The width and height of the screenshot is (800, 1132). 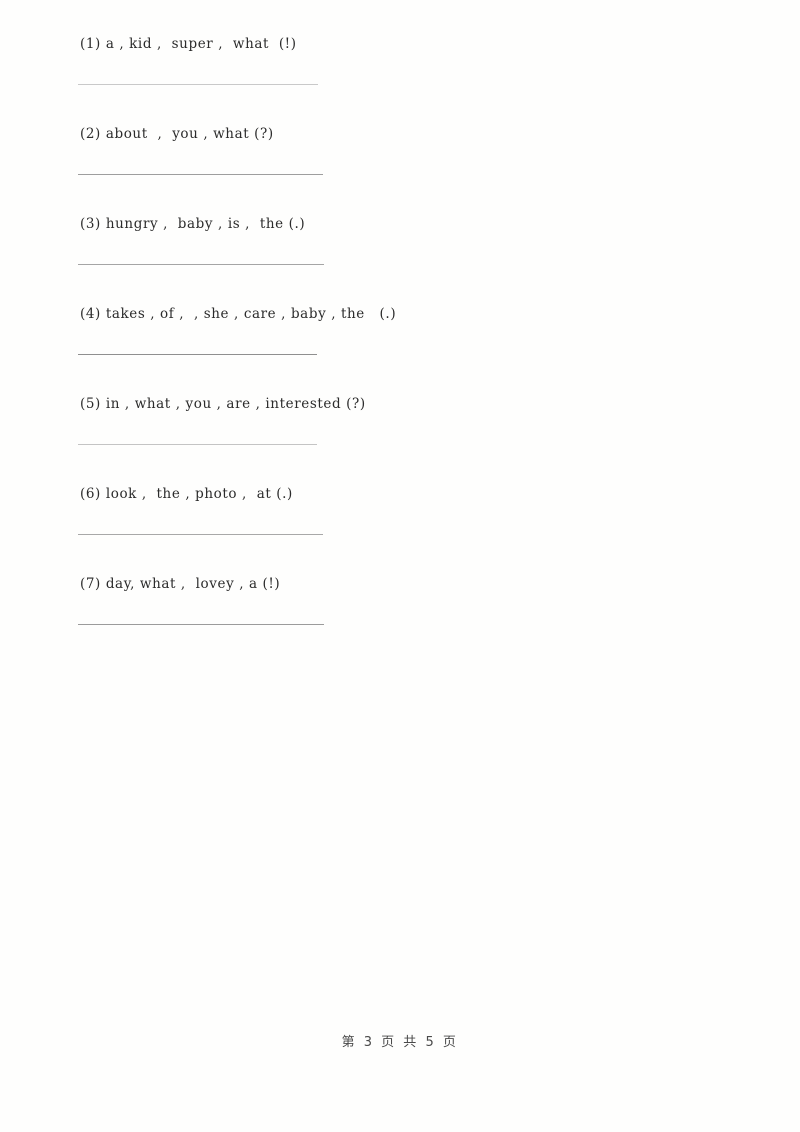 What do you see at coordinates (400, 619) in the screenshot?
I see `list-item: (7) day, what , lovey , a (!)` at bounding box center [400, 619].